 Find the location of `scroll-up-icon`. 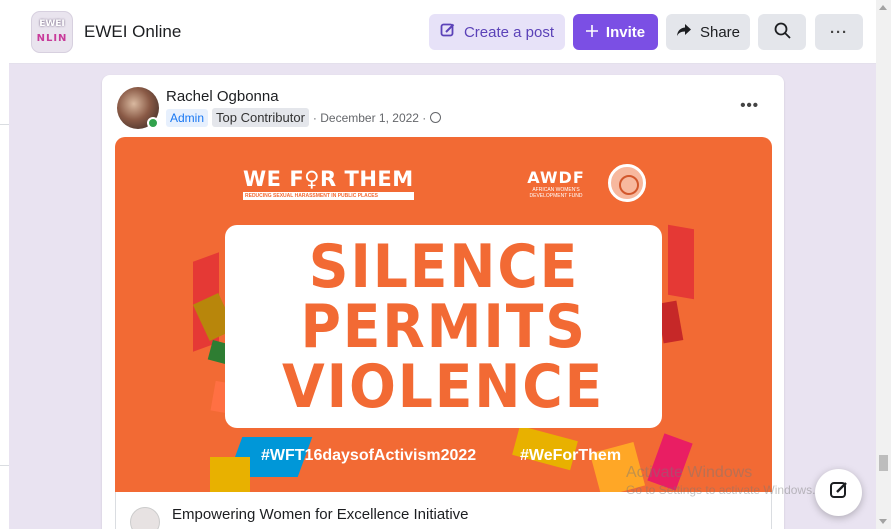

scroll-up-icon is located at coordinates (883, 7).